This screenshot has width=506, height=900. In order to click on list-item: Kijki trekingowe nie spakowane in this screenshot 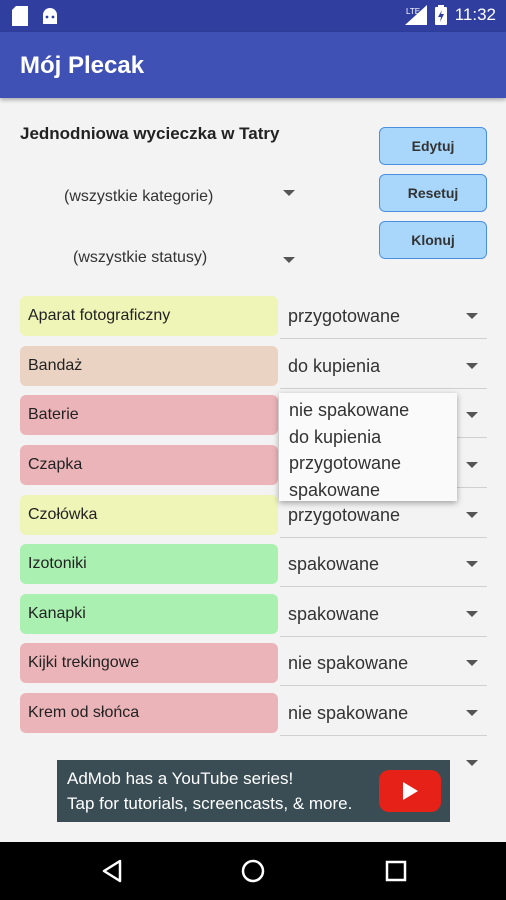, I will do `click(253, 668)`.